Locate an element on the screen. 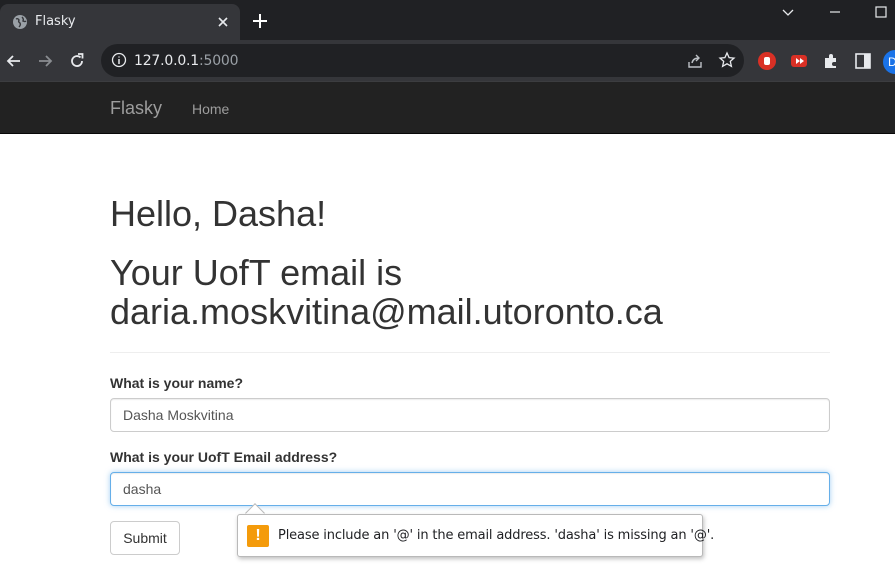 The image size is (895, 575). tab-title: Flasky is located at coordinates (55, 21).